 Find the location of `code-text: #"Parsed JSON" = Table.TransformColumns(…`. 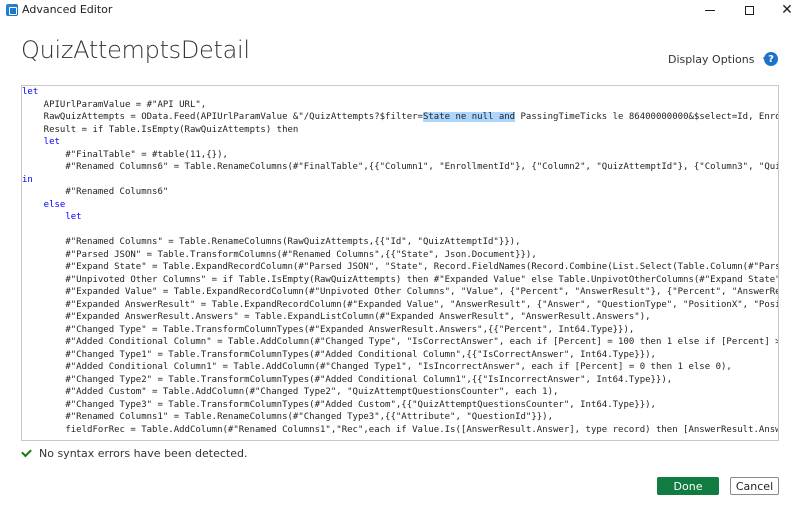

code-text: #"Parsed JSON" = Table.TransformColumns(… is located at coordinates (279, 254).